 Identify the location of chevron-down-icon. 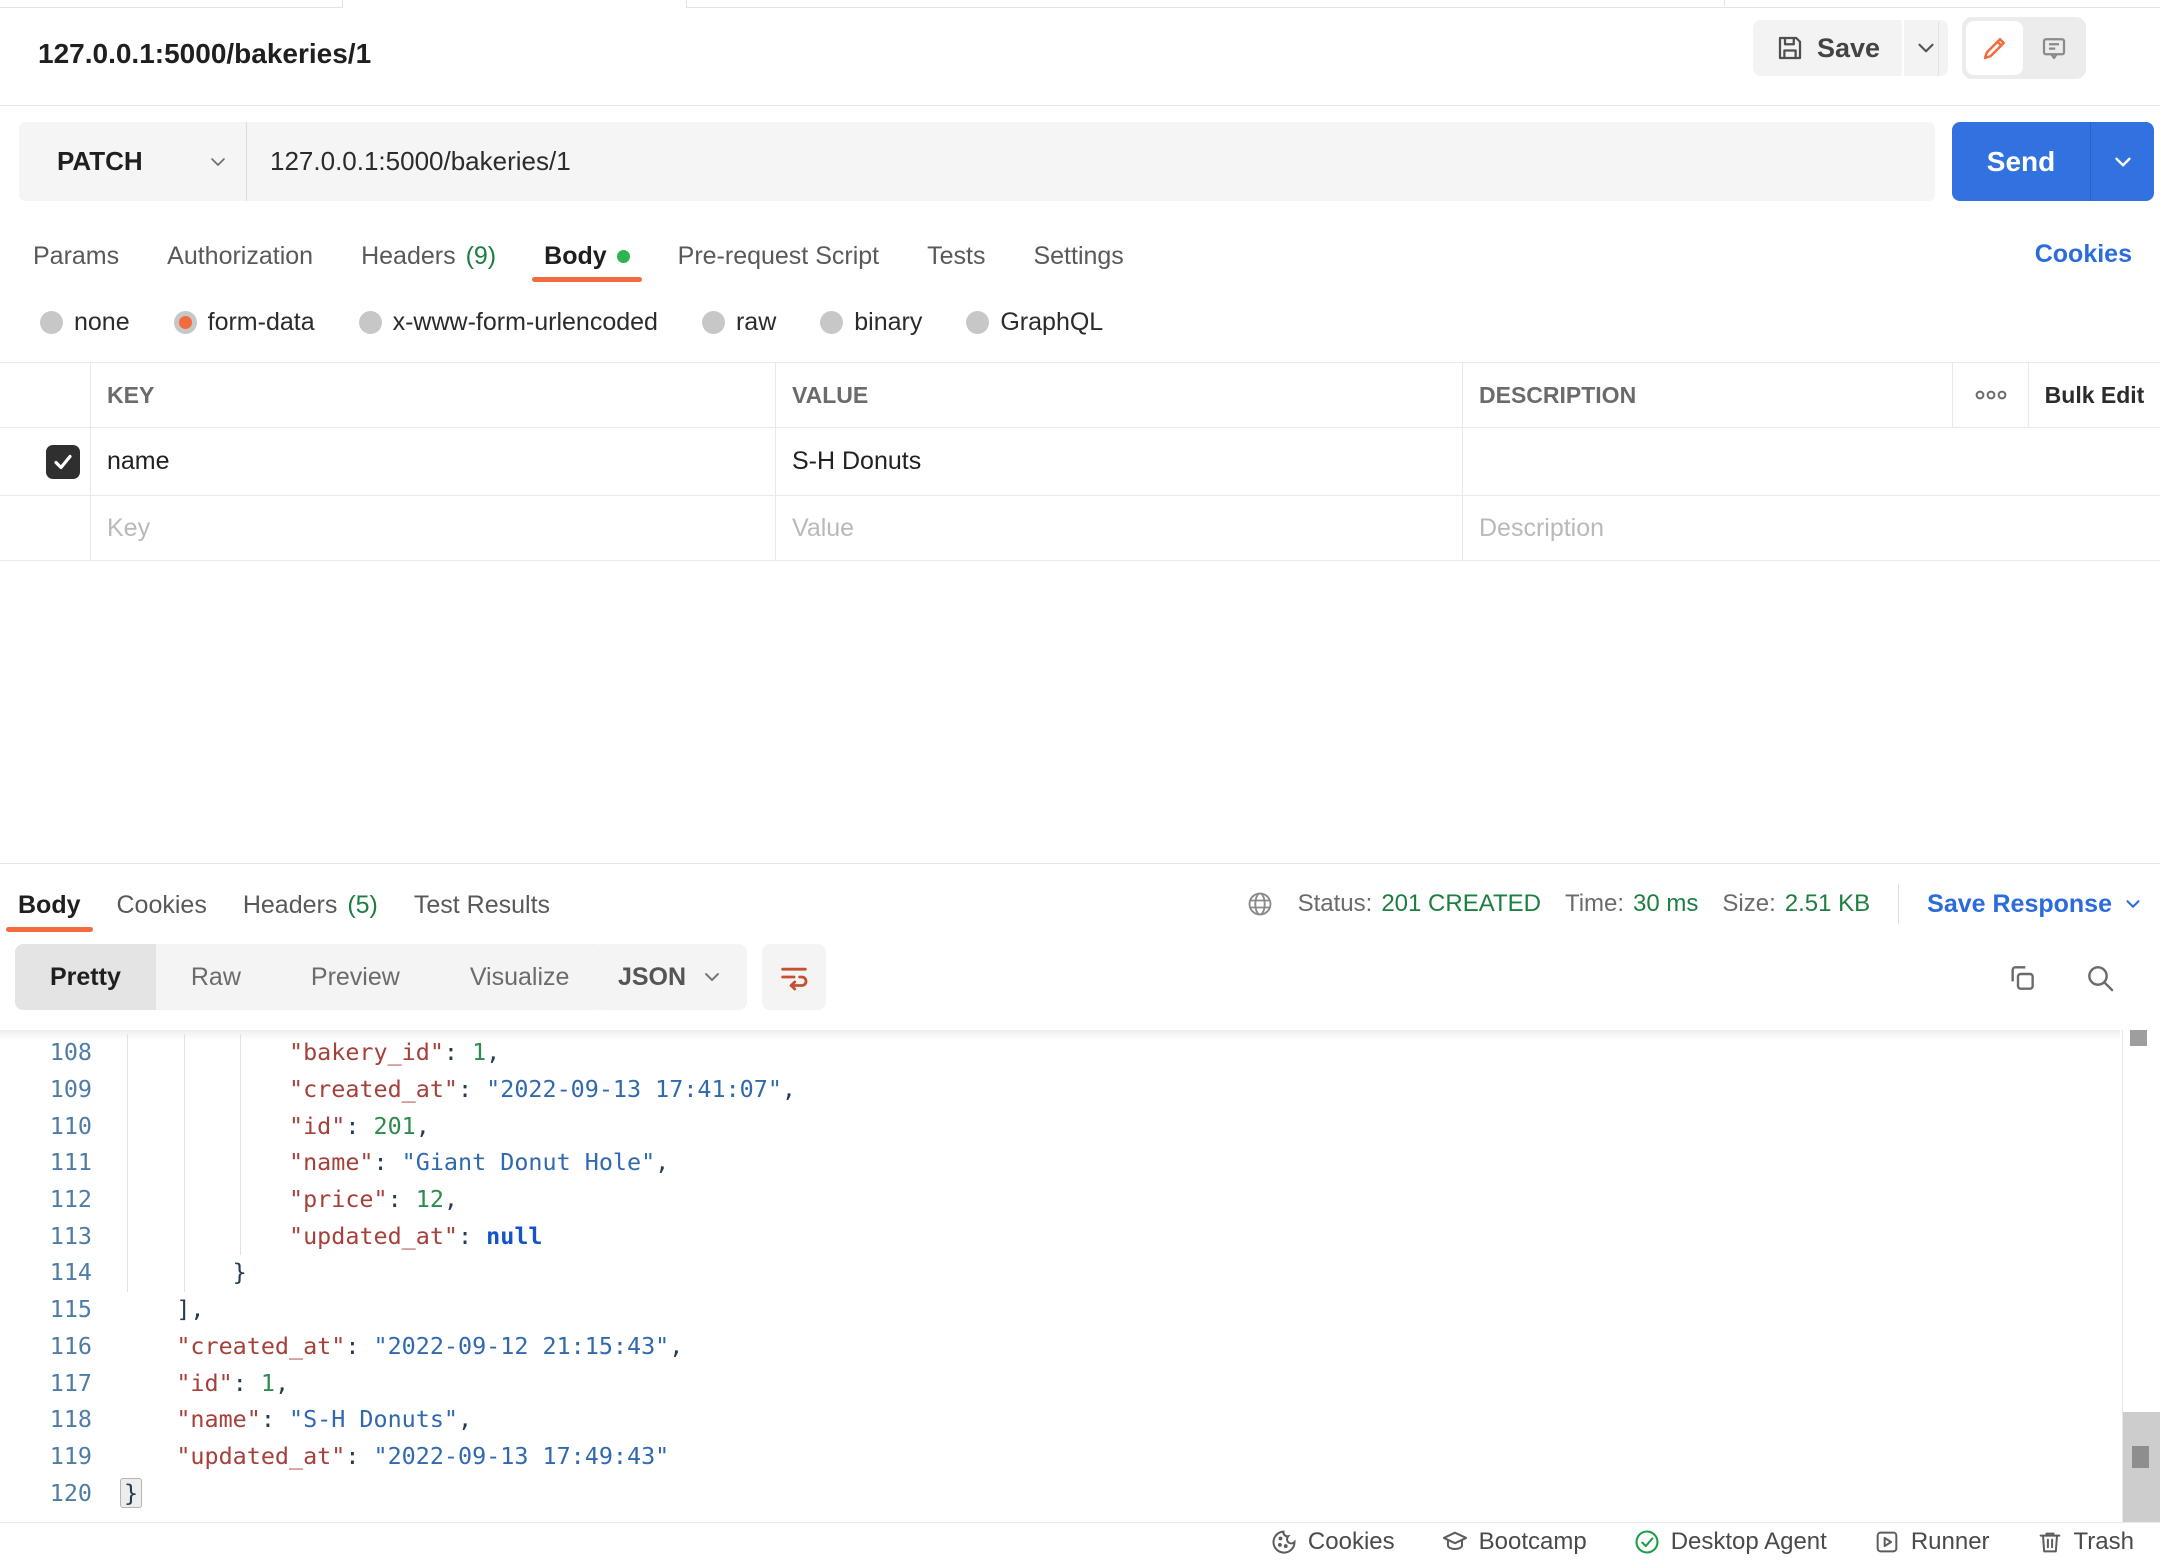
(2123, 162).